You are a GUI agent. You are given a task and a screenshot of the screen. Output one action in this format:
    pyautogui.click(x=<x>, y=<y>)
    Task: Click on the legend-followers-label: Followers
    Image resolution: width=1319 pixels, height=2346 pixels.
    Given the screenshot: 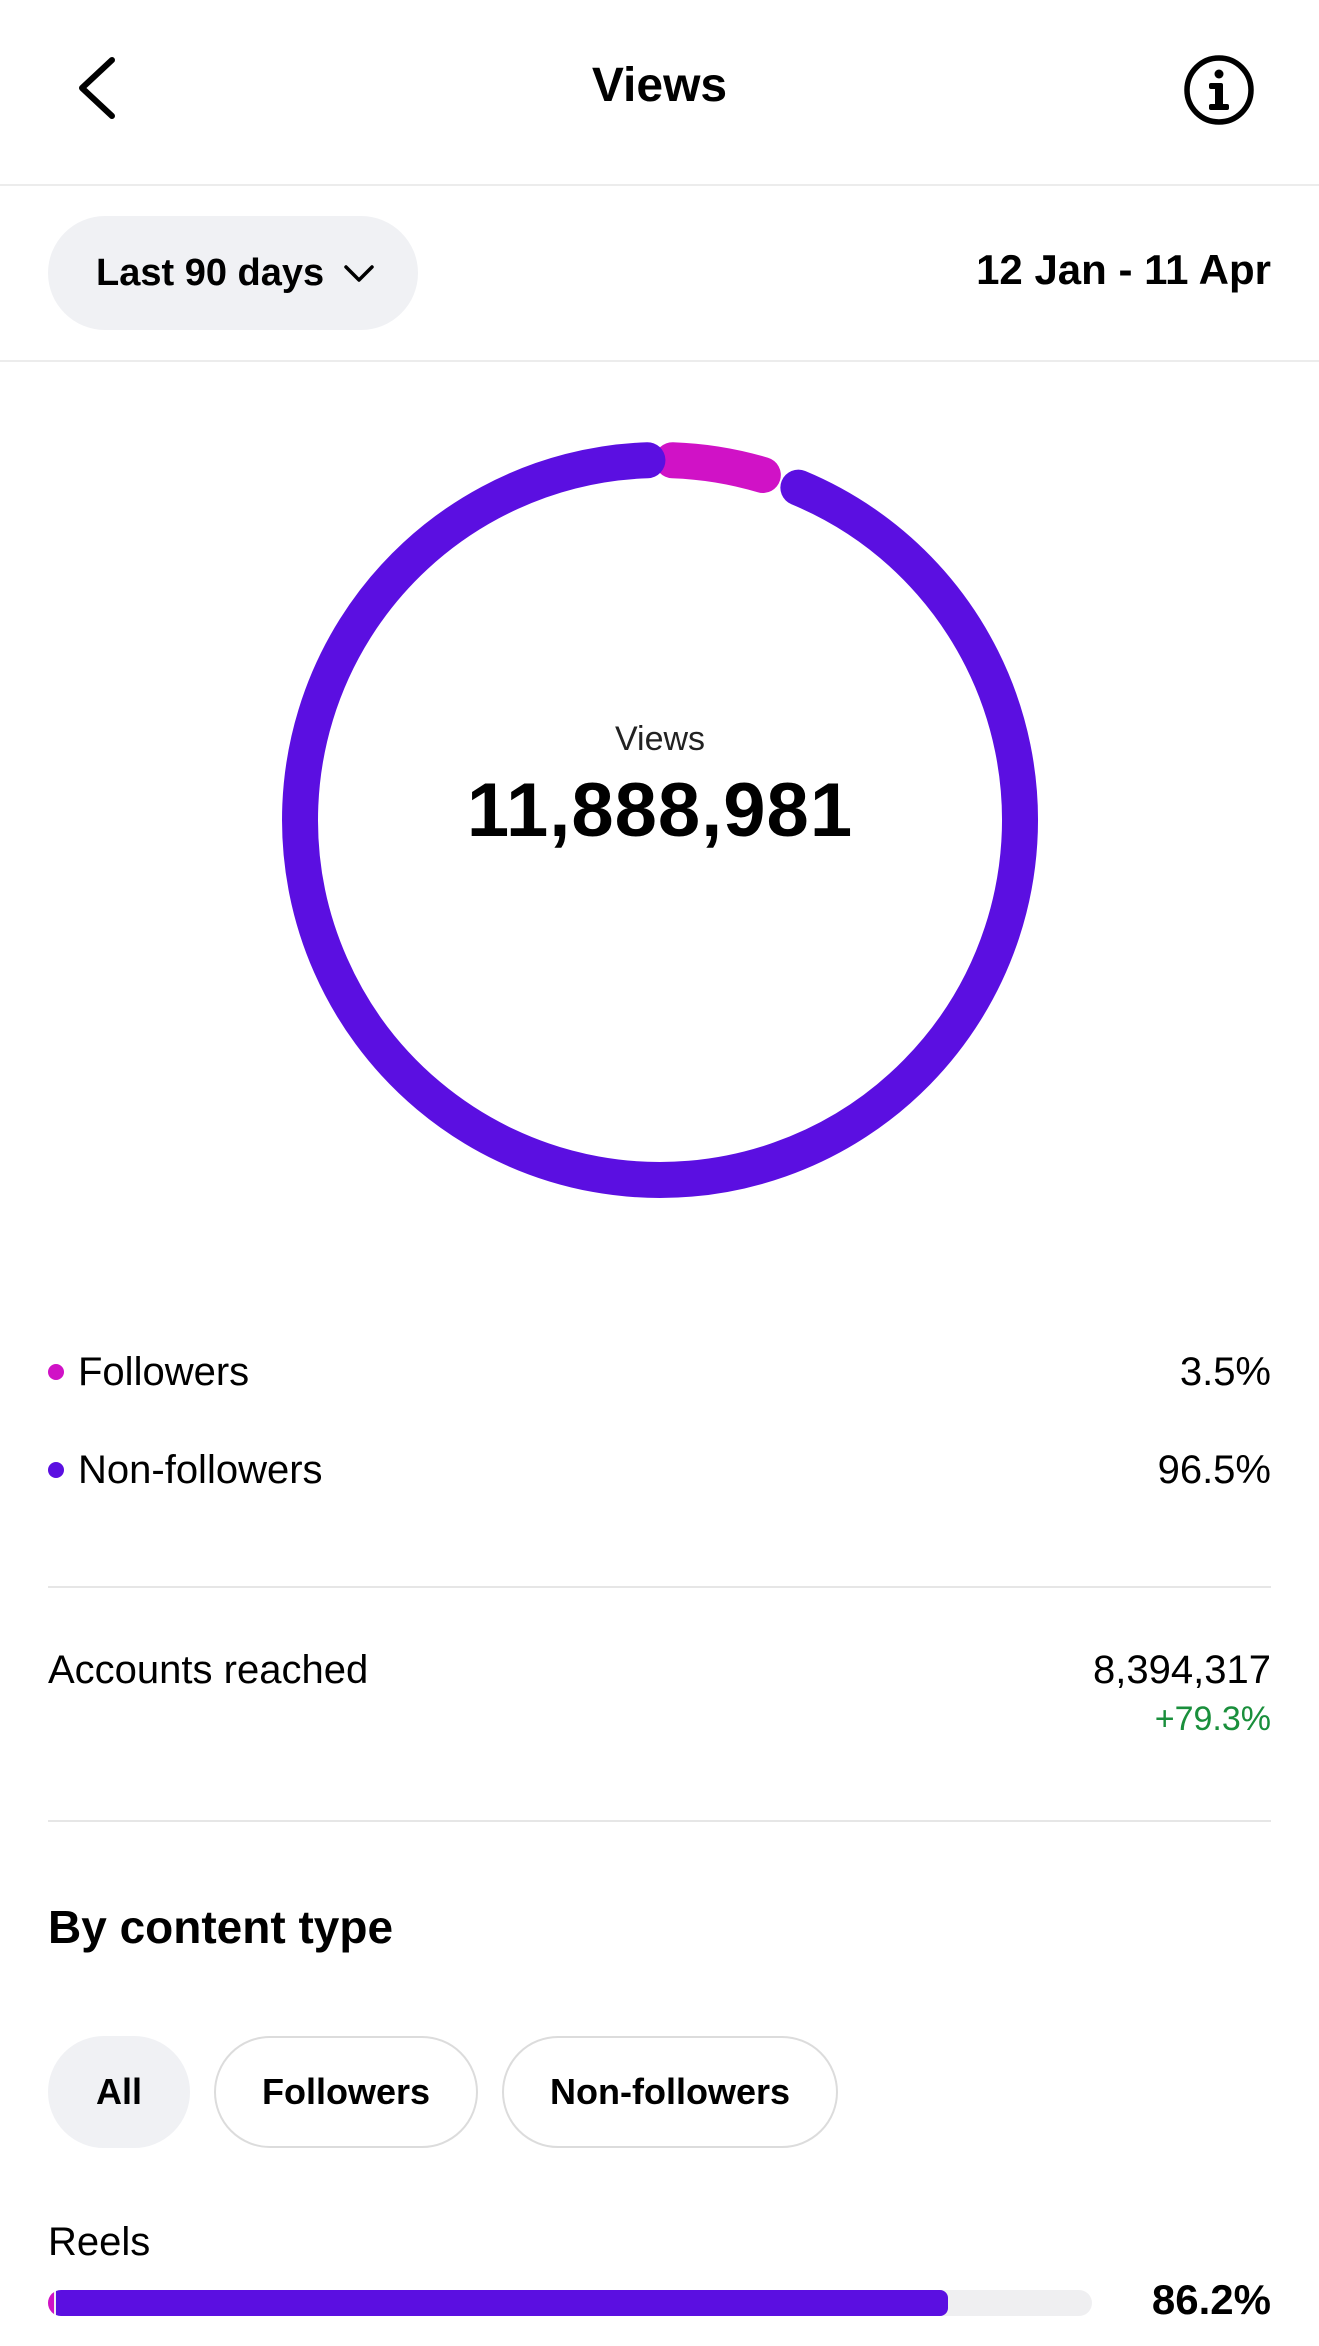 What is the action you would take?
    pyautogui.click(x=164, y=1371)
    